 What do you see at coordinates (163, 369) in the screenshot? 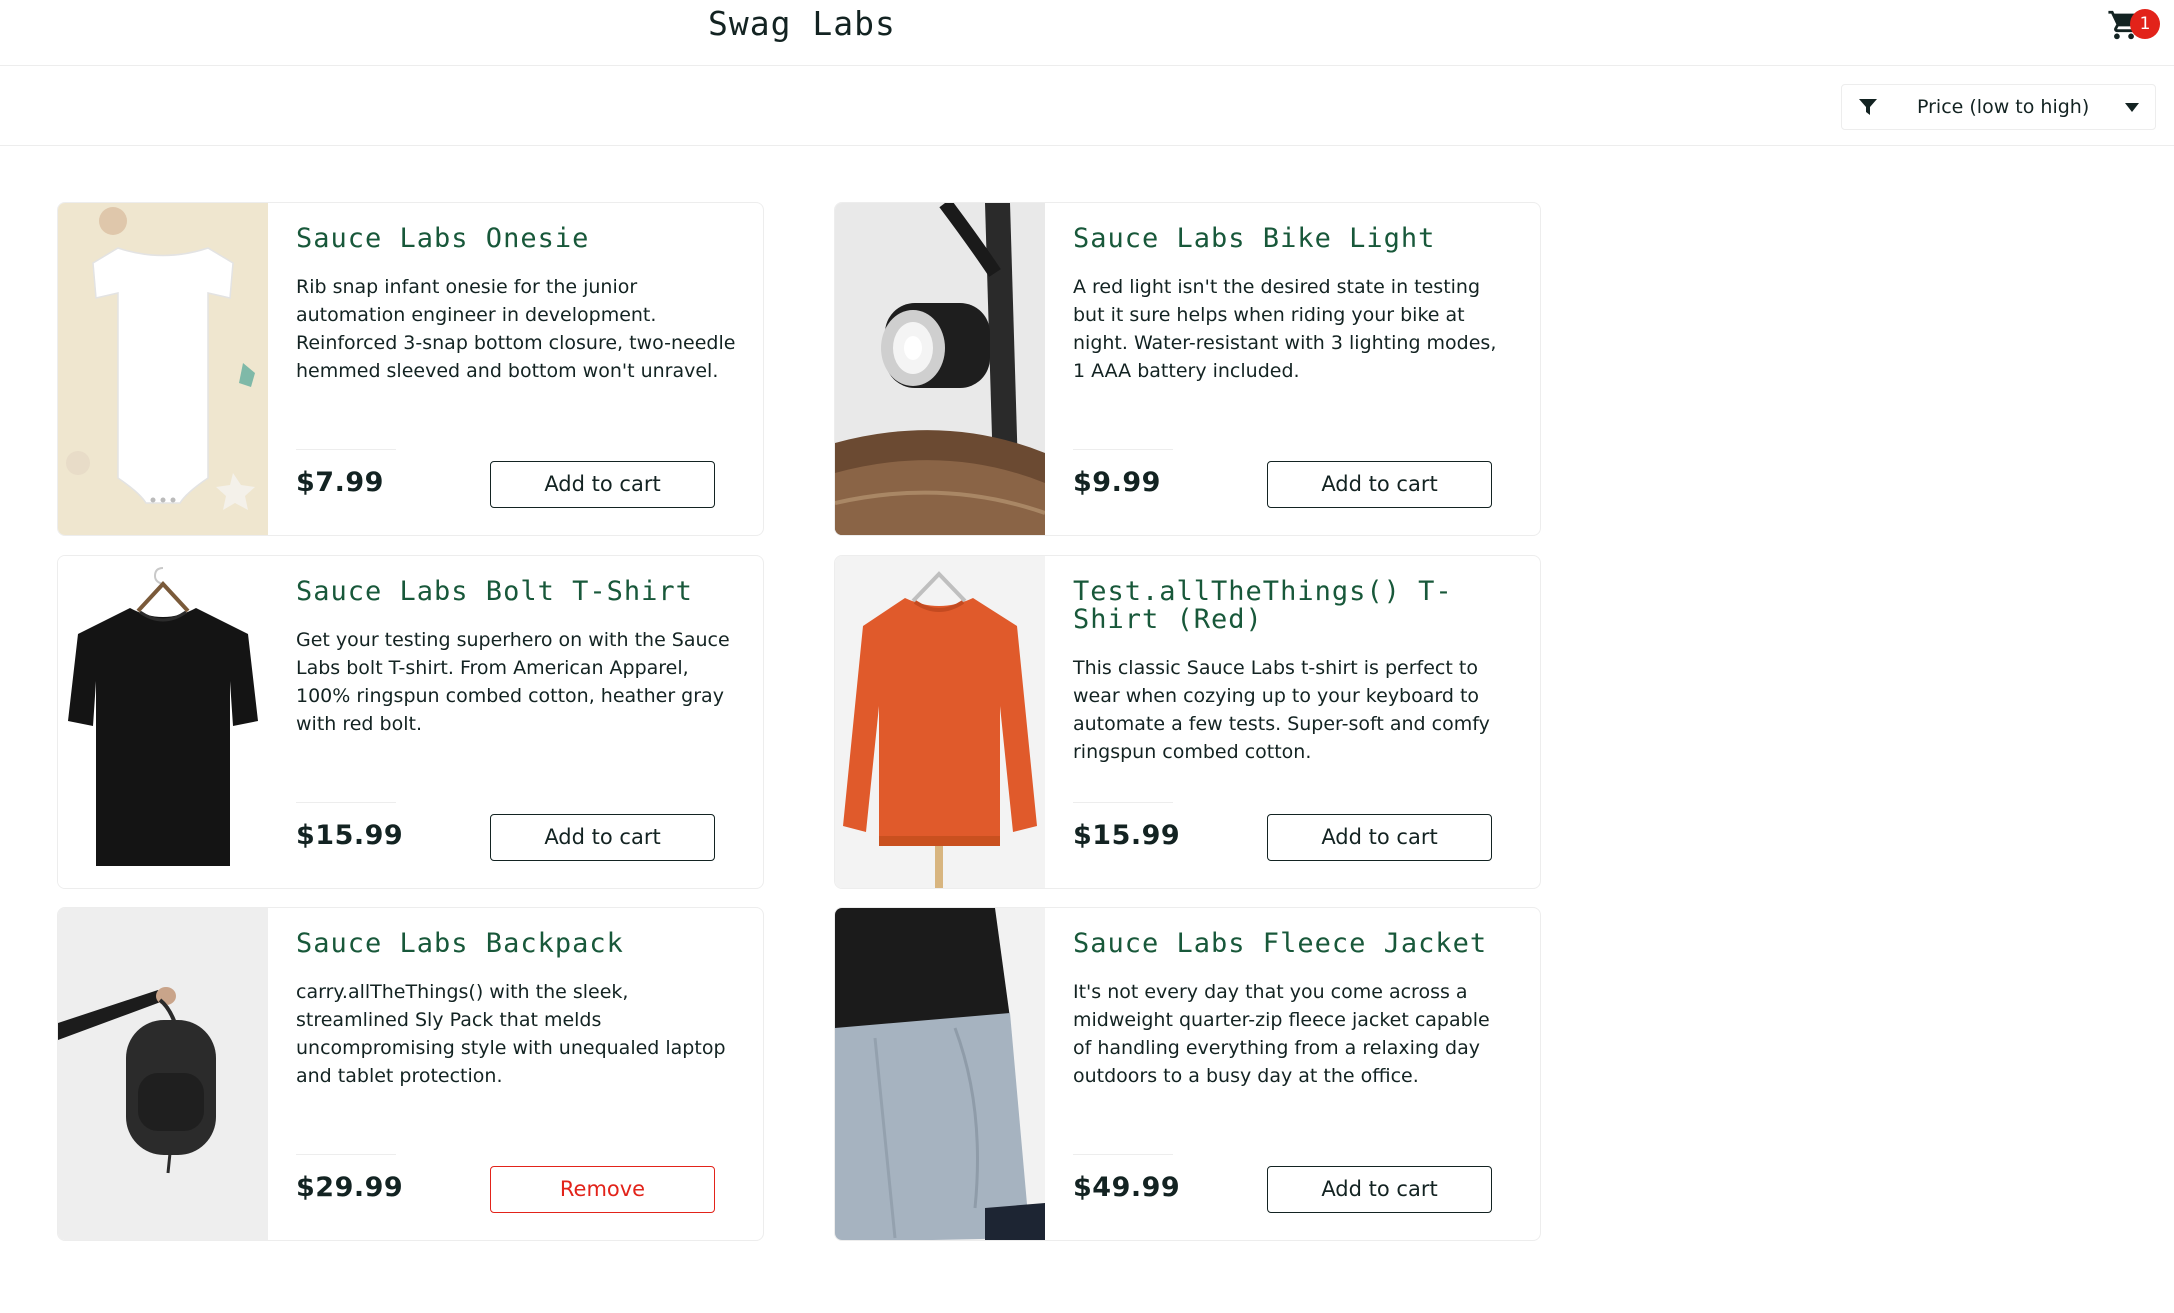
I see `product-image-onesie` at bounding box center [163, 369].